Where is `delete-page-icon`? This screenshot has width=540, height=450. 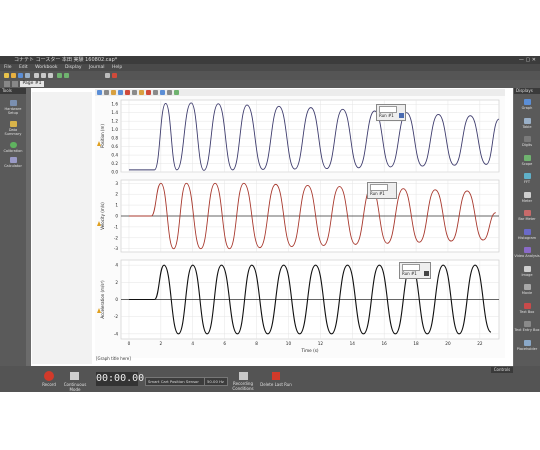 delete-page-icon is located at coordinates (114, 75).